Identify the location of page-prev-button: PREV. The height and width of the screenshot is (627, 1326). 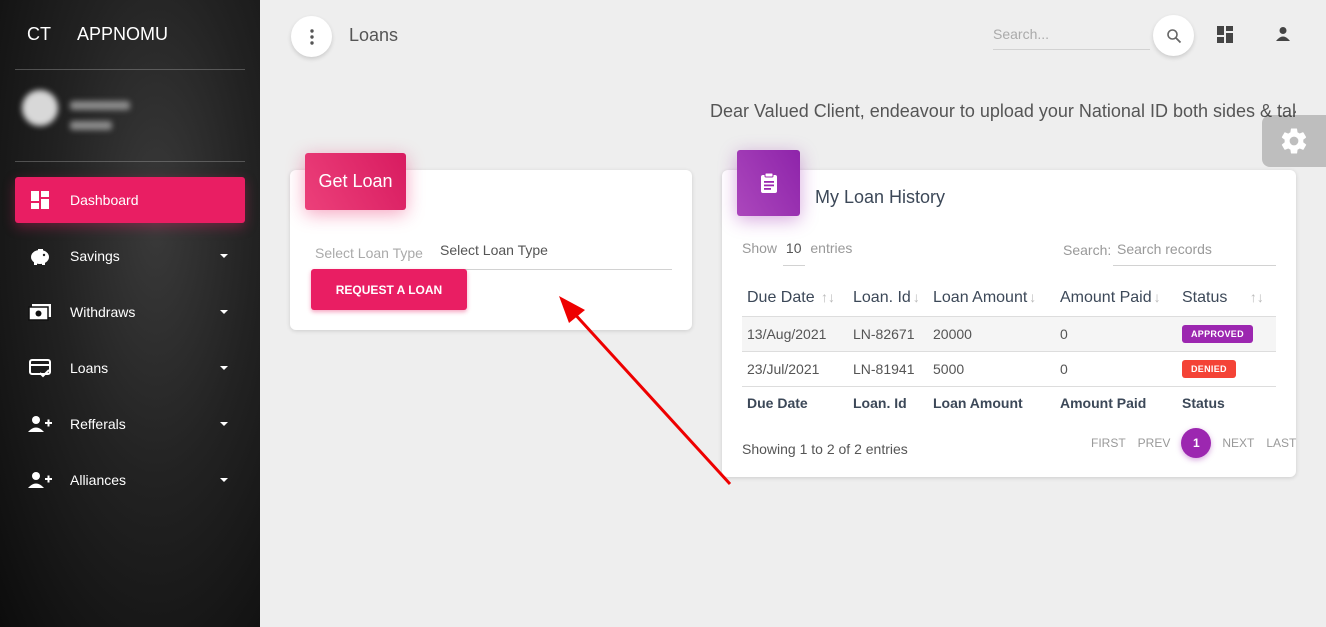
(1154, 443).